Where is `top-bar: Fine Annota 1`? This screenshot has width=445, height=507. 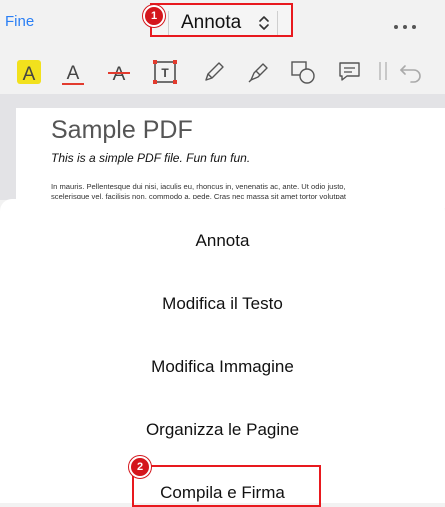
top-bar: Fine Annota 1 is located at coordinates (222, 22).